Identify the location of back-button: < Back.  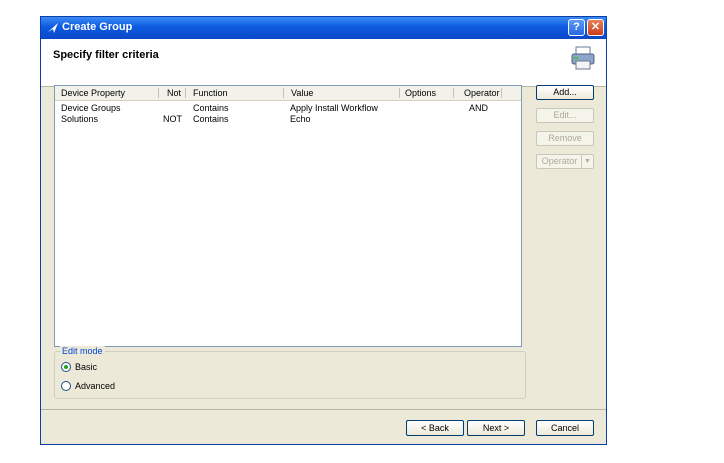
(435, 428).